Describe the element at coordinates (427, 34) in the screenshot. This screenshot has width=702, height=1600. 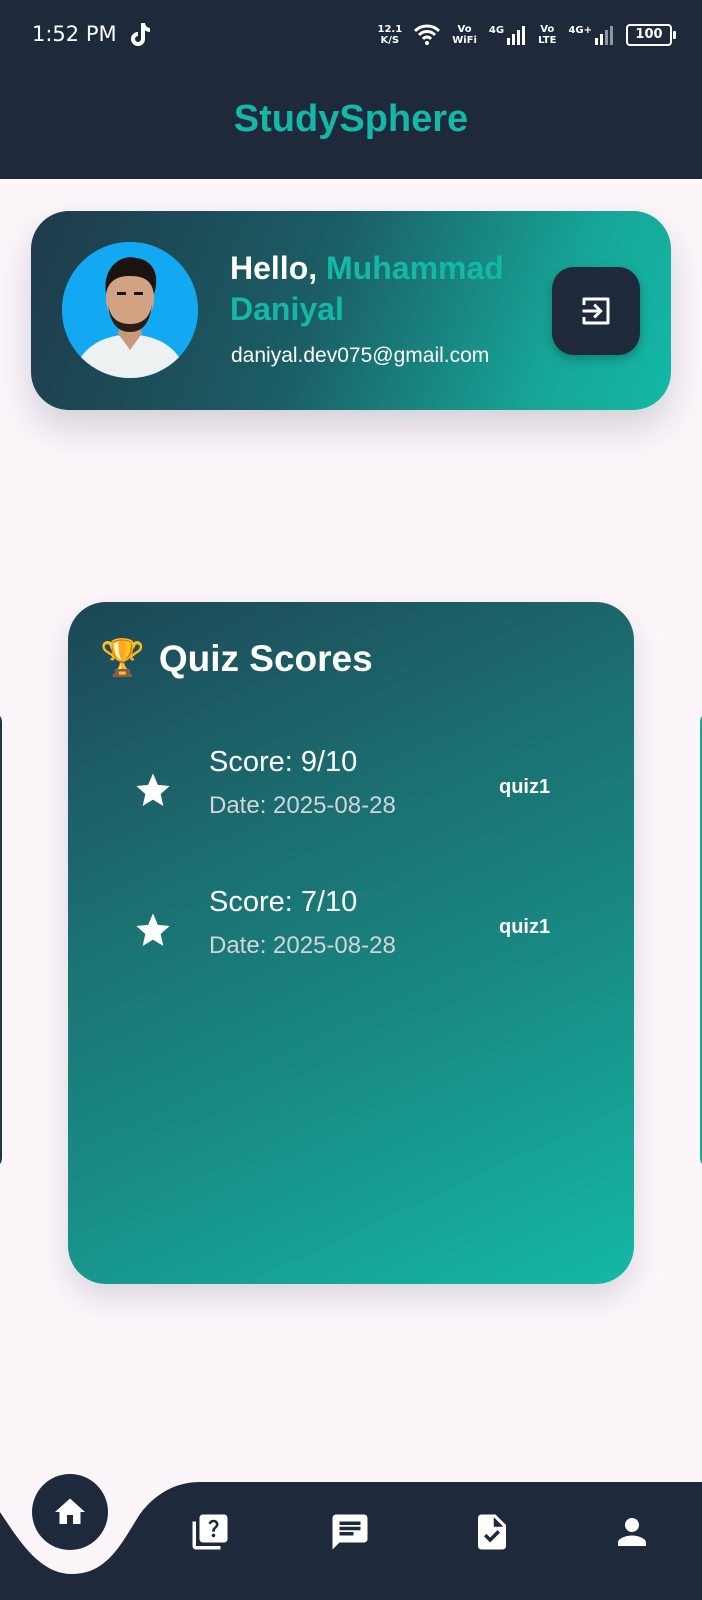
I see `wifi-icon` at that location.